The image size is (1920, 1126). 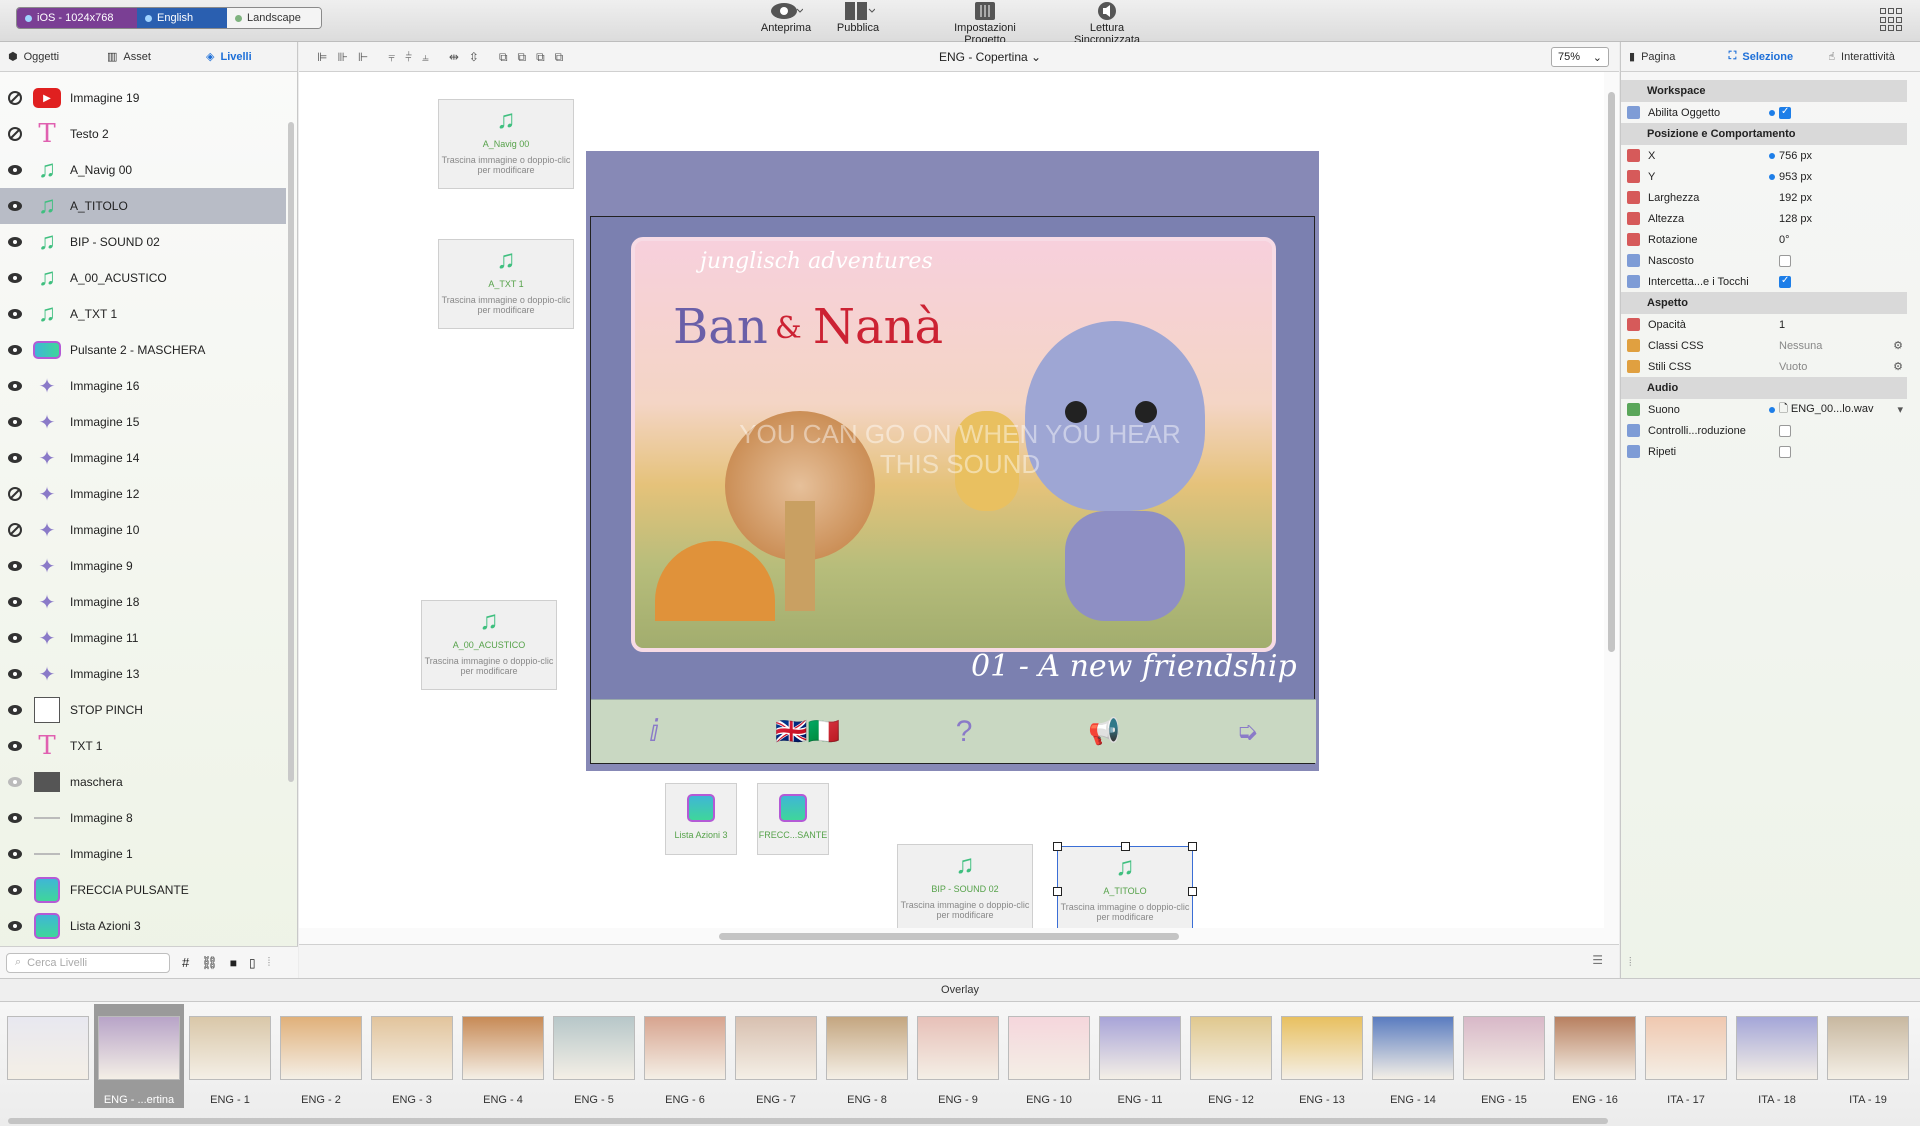 What do you see at coordinates (233, 963) in the screenshot?
I see `lock-icon: ■` at bounding box center [233, 963].